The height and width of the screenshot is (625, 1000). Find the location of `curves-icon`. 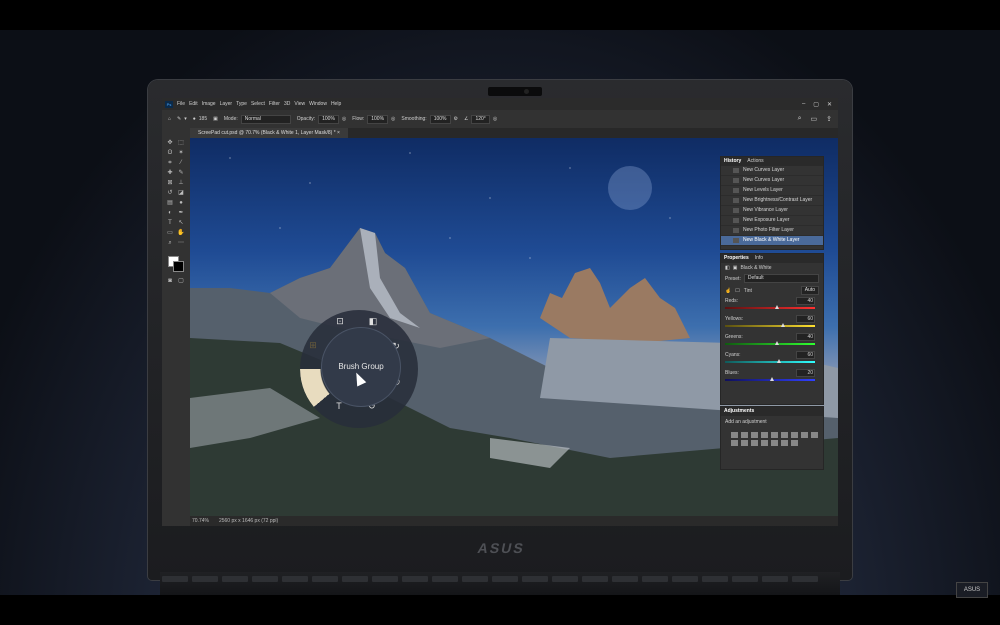

curves-icon is located at coordinates (754, 435).